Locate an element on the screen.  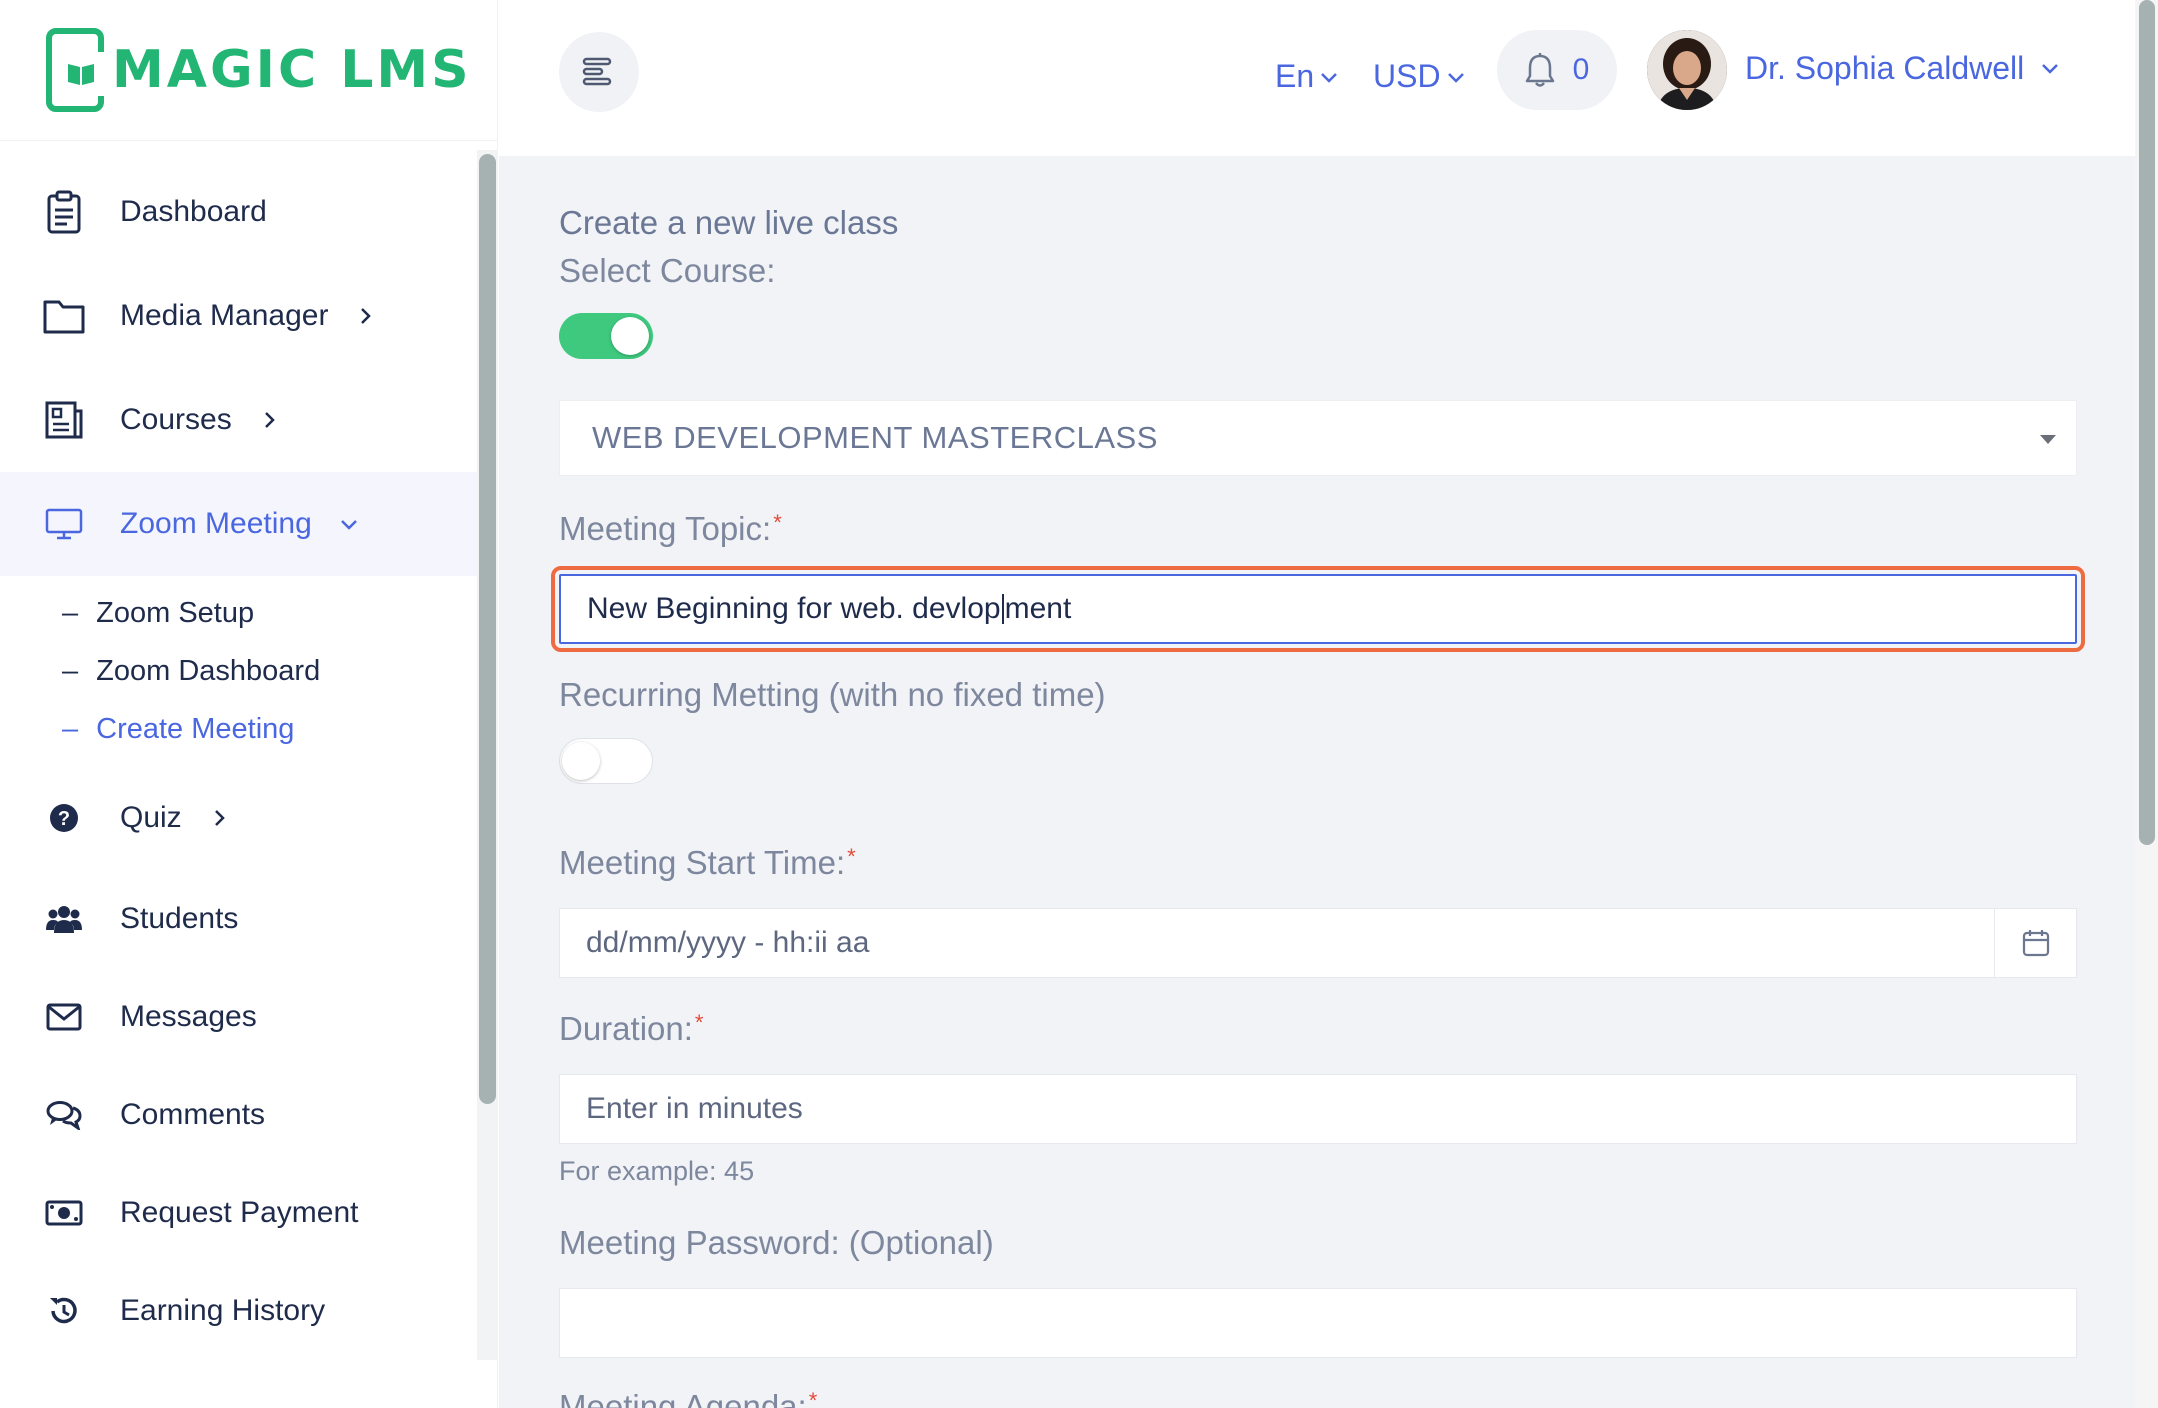
meeting-topic-input: New Beginning for web. devlop ment is located at coordinates (1318, 609).